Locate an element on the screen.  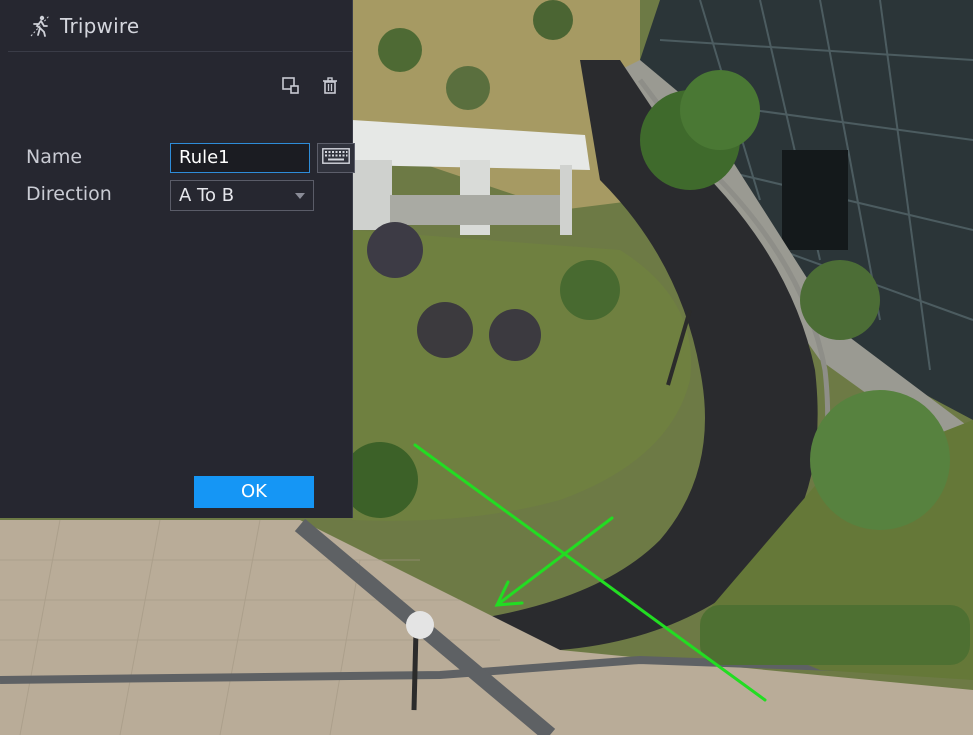
ok-button: OK is located at coordinates (254, 492).